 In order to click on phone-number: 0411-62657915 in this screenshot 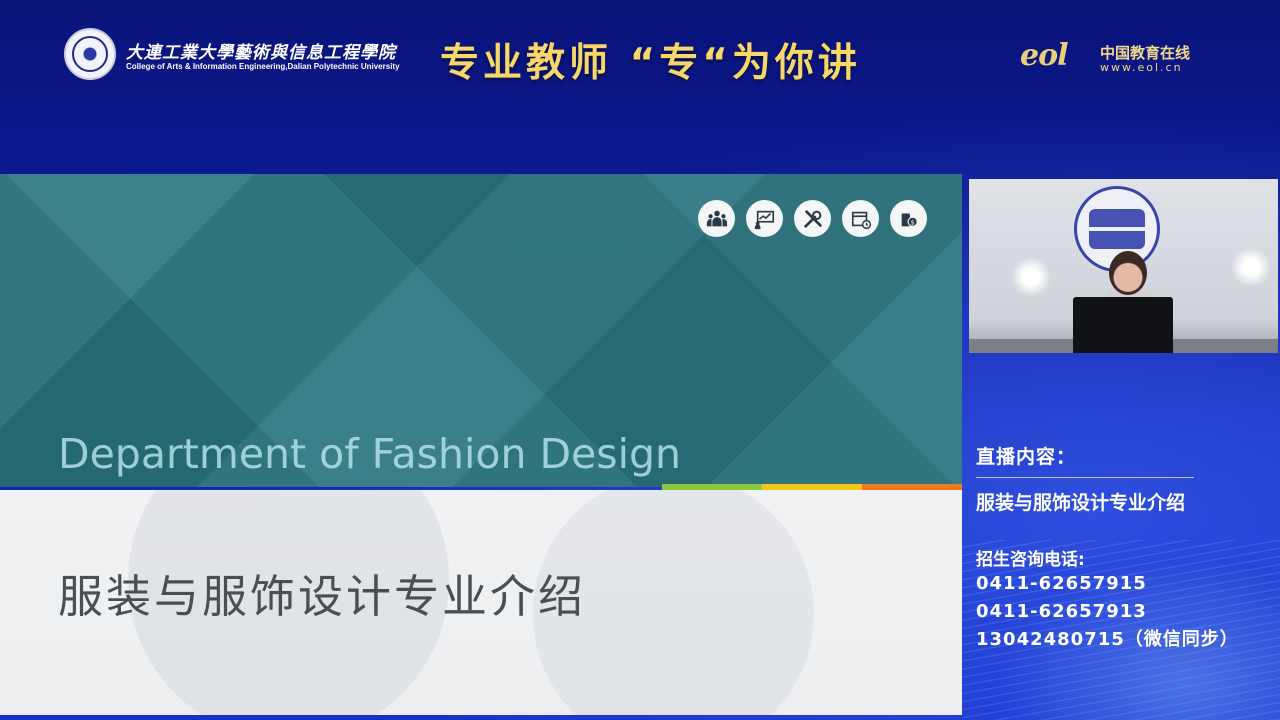, I will do `click(1061, 583)`.